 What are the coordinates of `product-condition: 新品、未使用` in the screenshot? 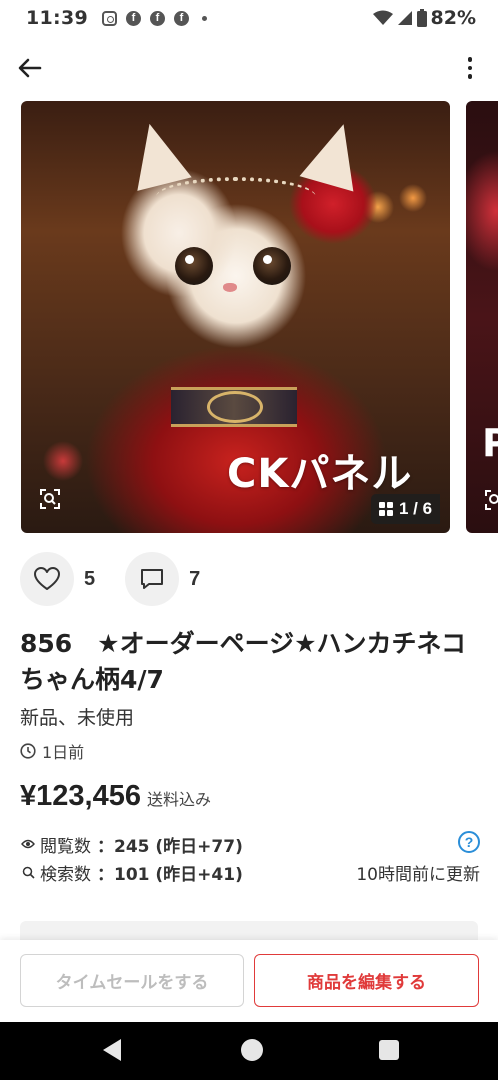 It's located at (77, 718).